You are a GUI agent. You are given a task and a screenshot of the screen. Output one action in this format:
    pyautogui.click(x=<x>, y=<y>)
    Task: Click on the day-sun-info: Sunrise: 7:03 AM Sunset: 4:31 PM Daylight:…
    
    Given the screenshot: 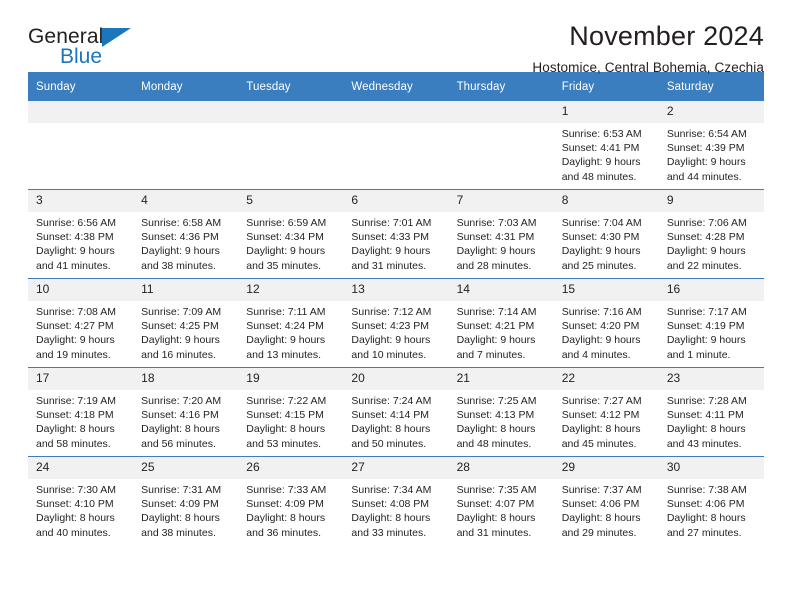 What is the action you would take?
    pyautogui.click(x=501, y=242)
    